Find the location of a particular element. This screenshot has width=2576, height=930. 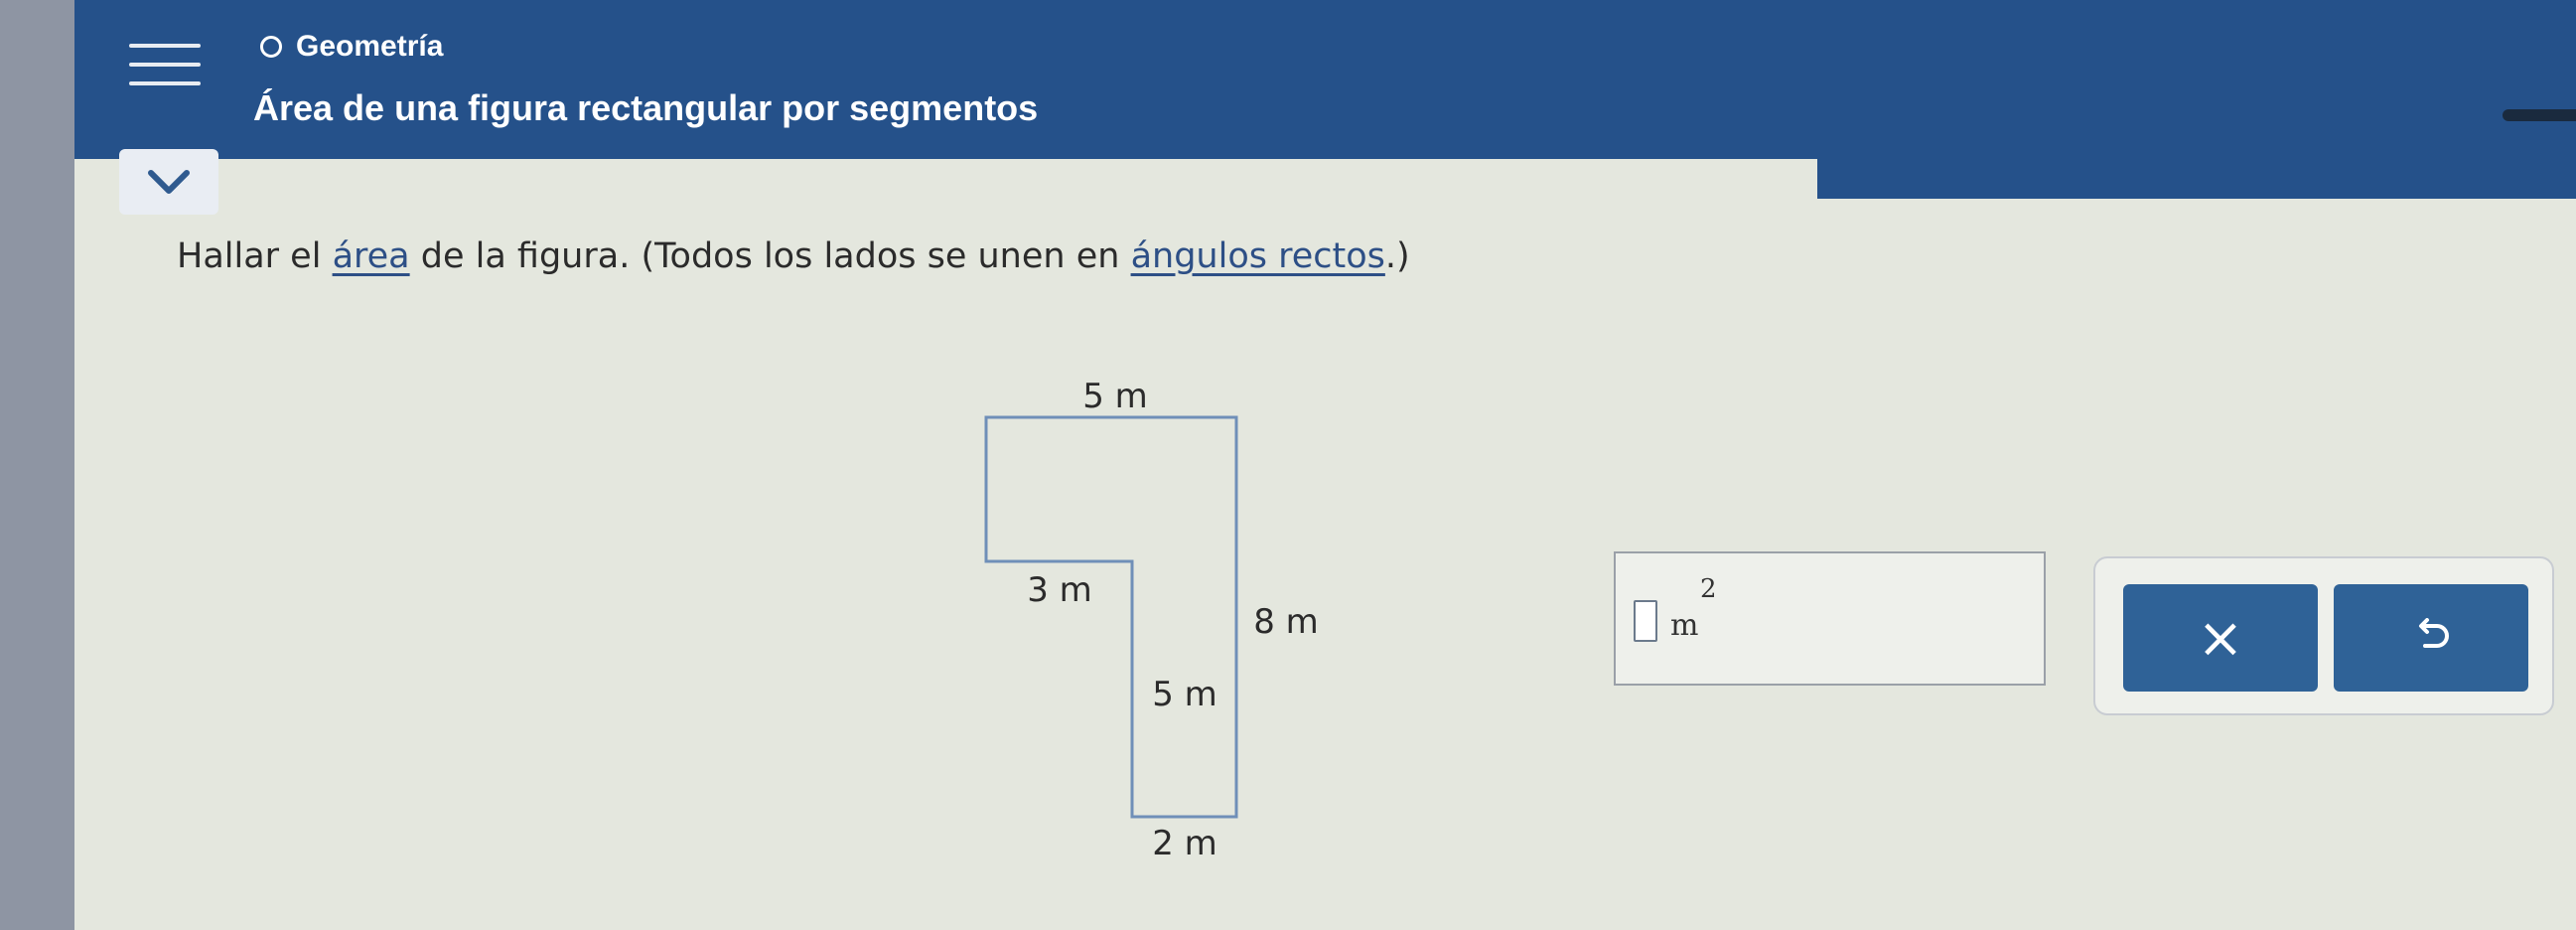

label-left: 3 m is located at coordinates (1059, 590).